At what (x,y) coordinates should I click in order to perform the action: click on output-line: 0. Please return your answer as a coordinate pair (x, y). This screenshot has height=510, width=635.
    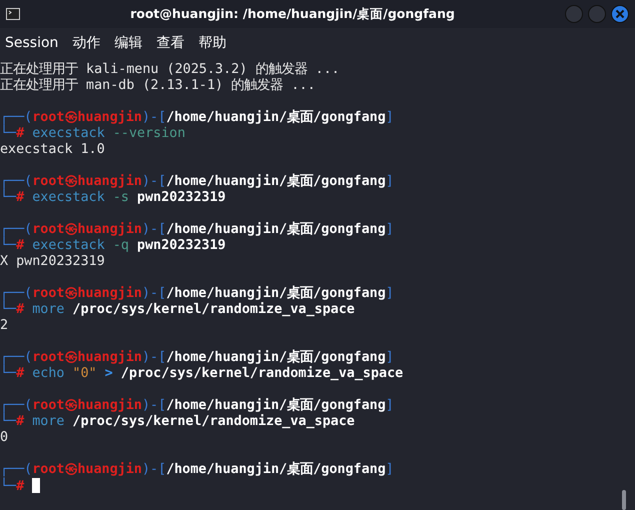
    Looking at the image, I should click on (5, 438).